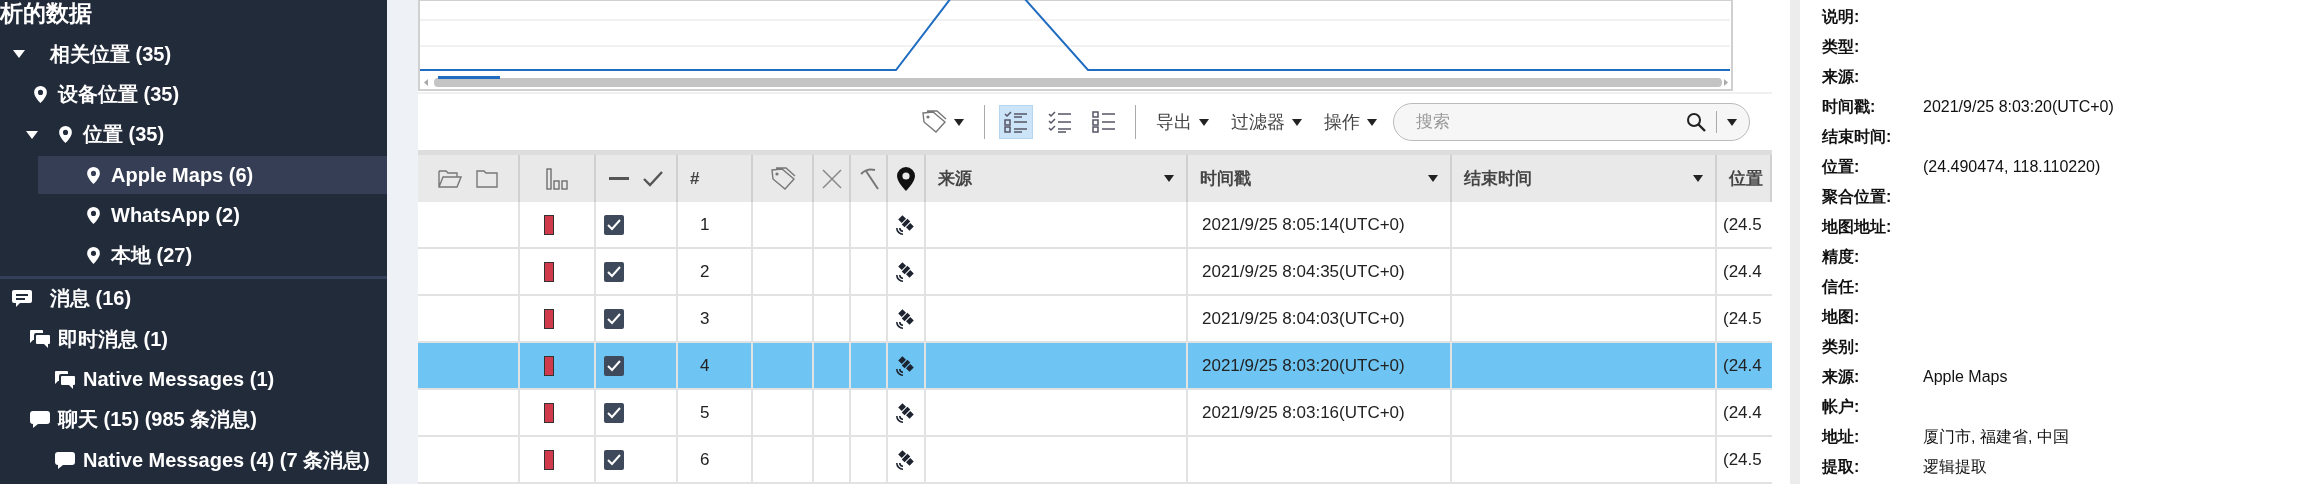 Image resolution: width=2311 pixels, height=484 pixels. What do you see at coordinates (715, 272) in the screenshot?
I see `table-cell: 2` at bounding box center [715, 272].